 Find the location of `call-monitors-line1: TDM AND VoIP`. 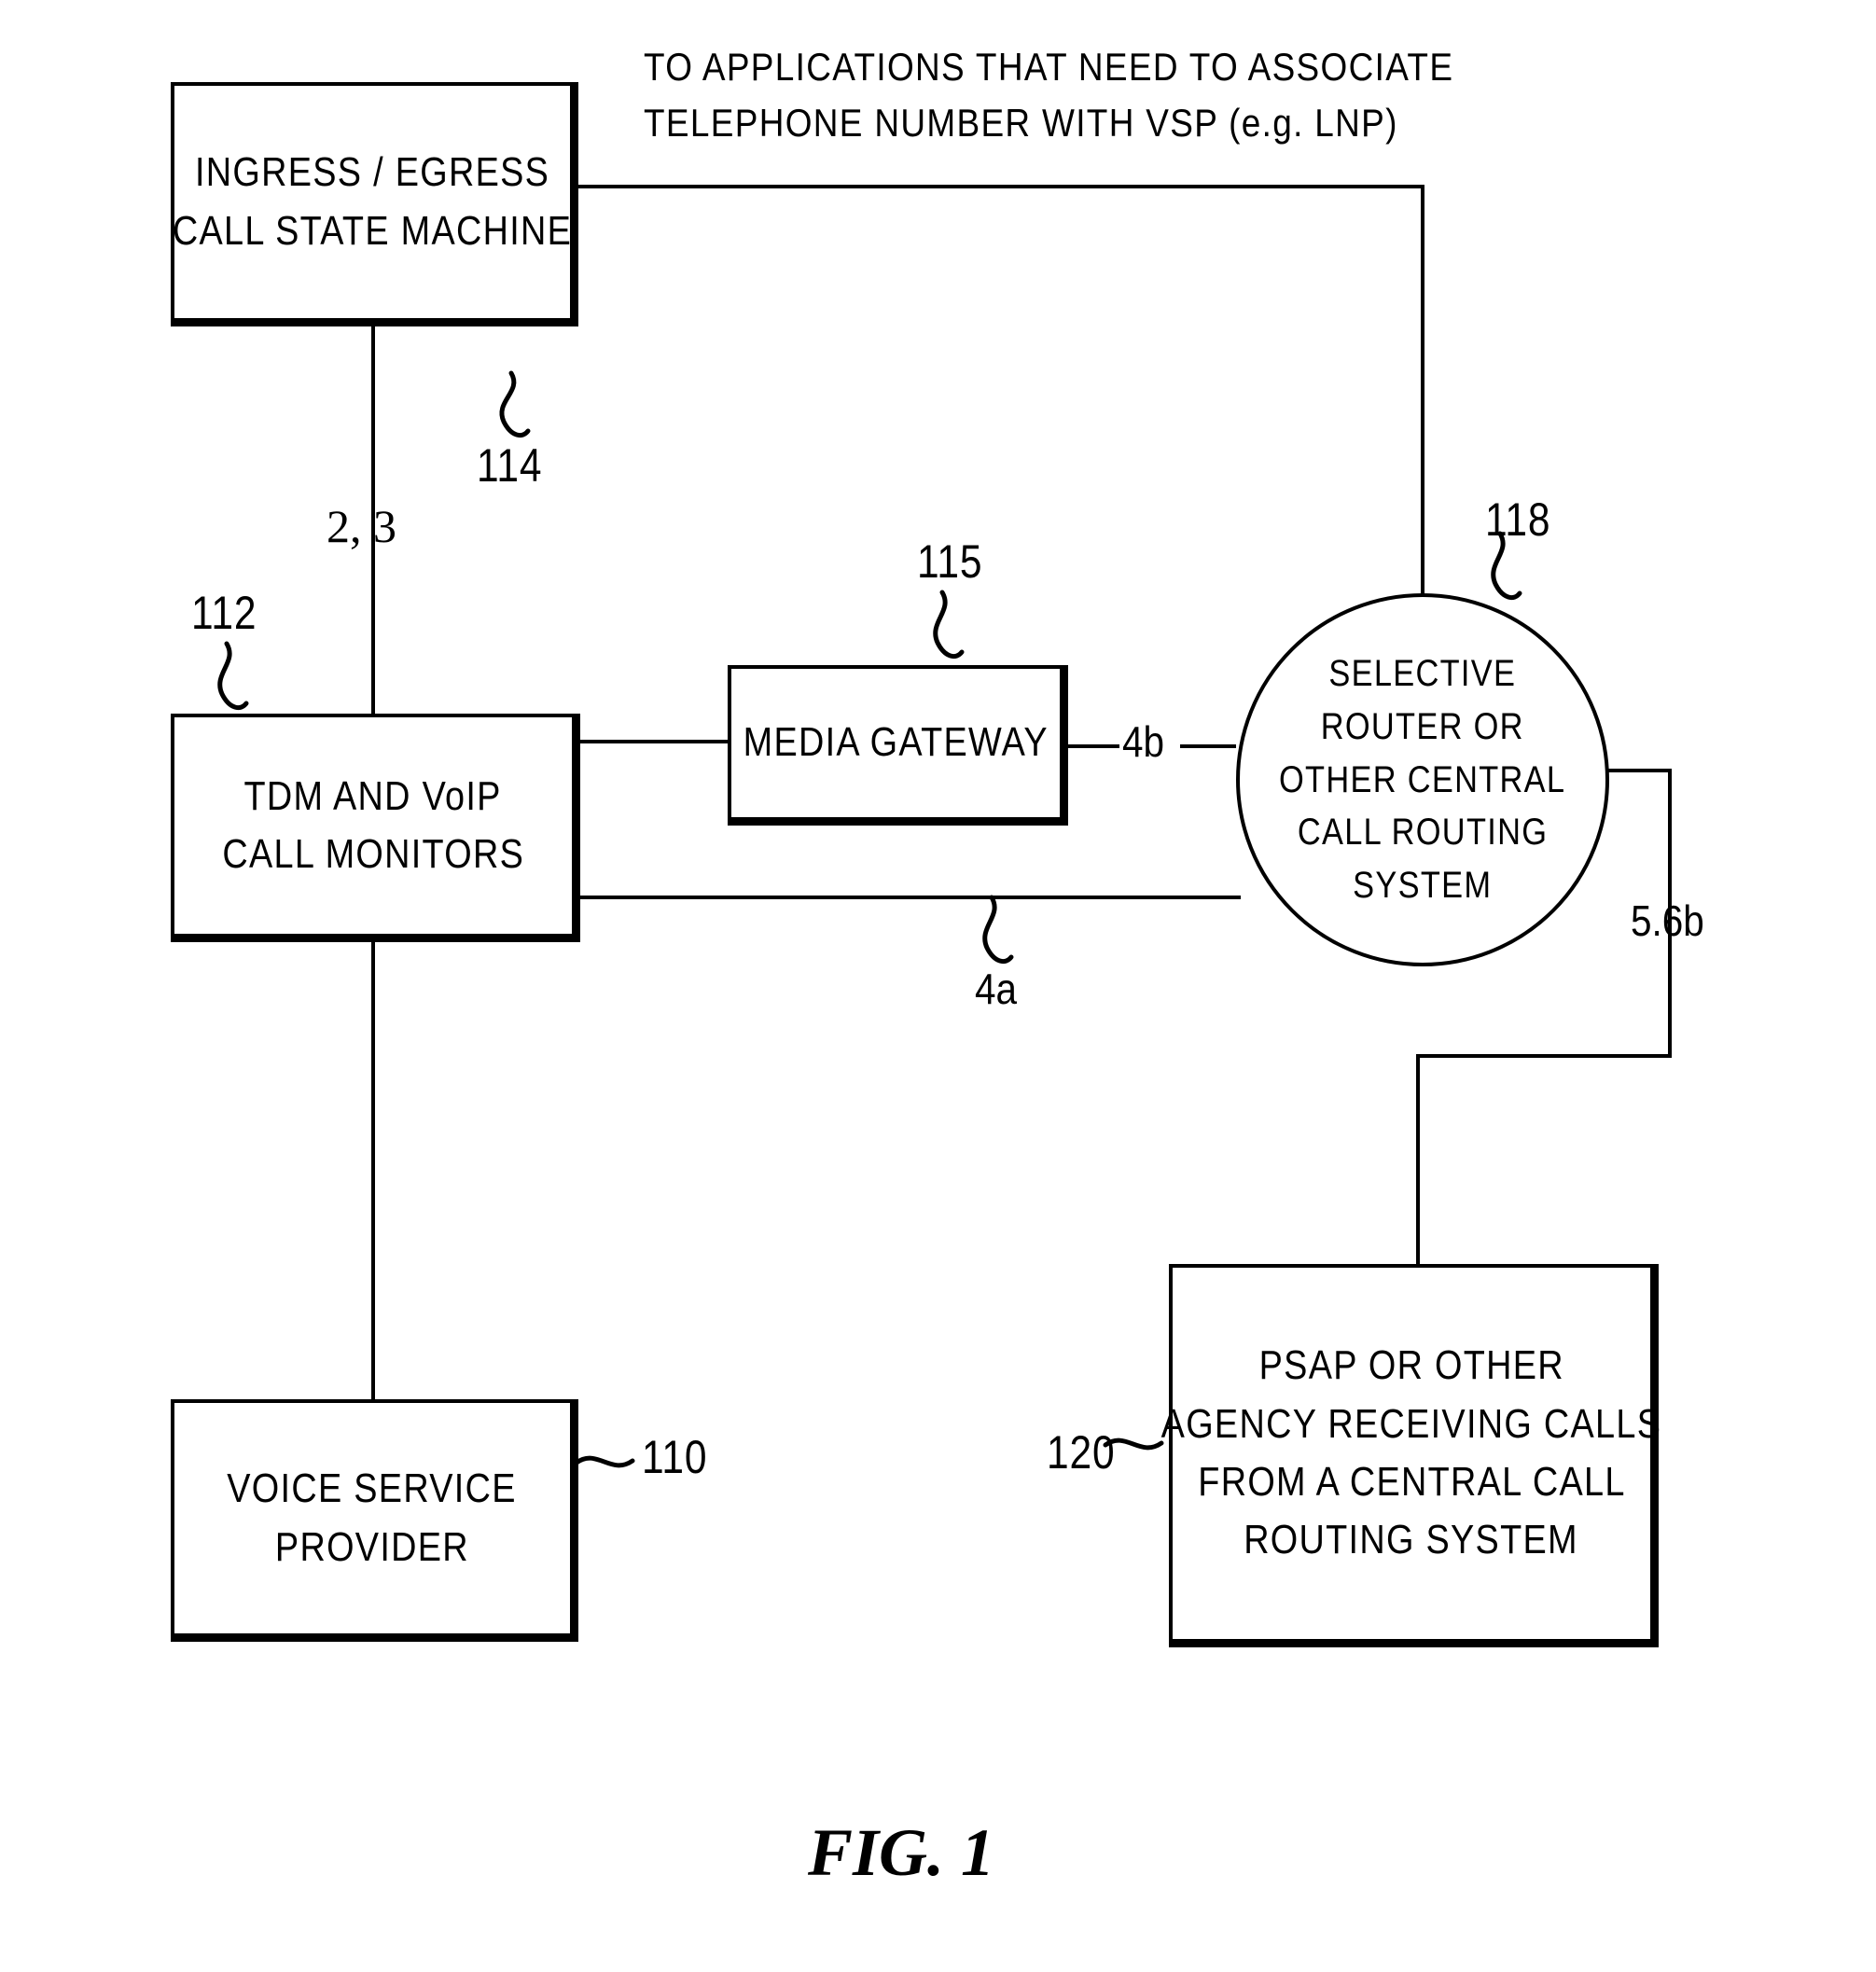

call-monitors-line1: TDM AND VoIP is located at coordinates (373, 795).